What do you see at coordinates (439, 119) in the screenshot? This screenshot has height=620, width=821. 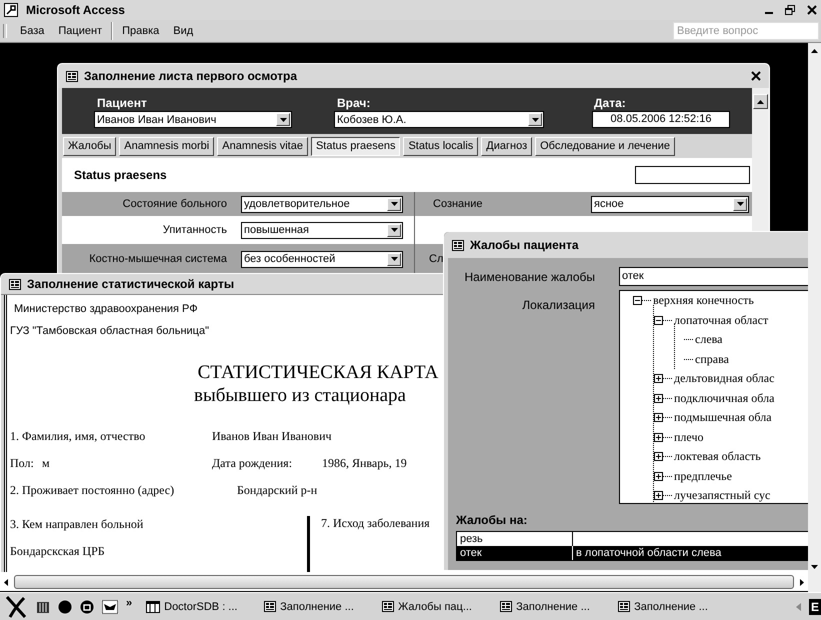 I see `doctor-dropdown: Кобозев Ю.А.` at bounding box center [439, 119].